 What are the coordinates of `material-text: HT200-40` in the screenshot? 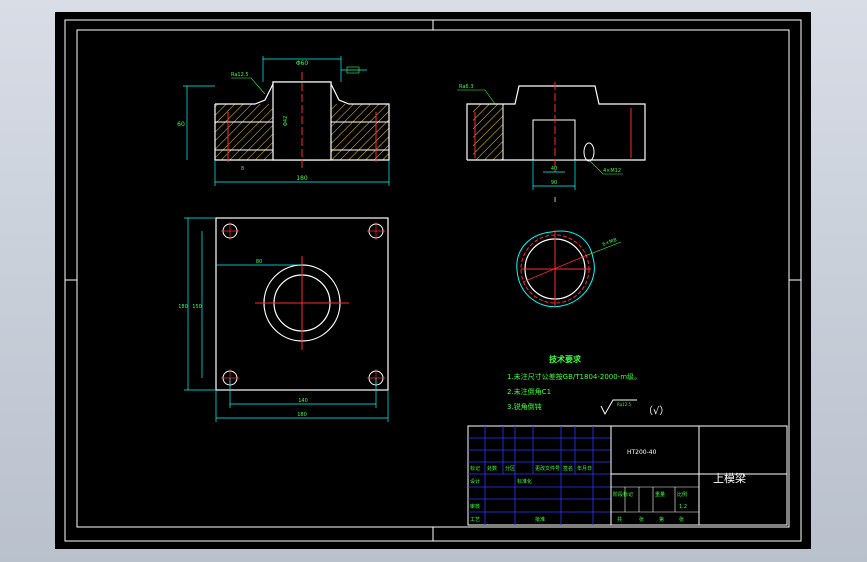 It's located at (642, 452).